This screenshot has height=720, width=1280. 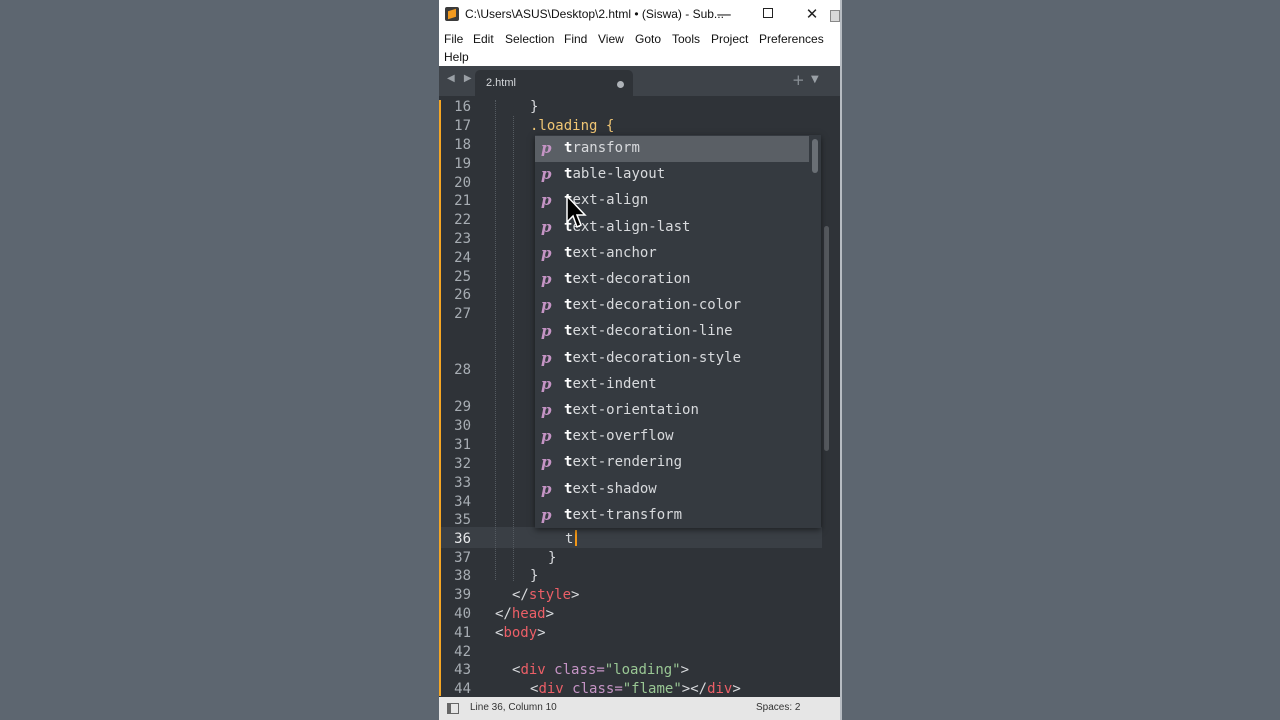 I want to click on autocomplete-item-label: table-layout, so click(x=614, y=174).